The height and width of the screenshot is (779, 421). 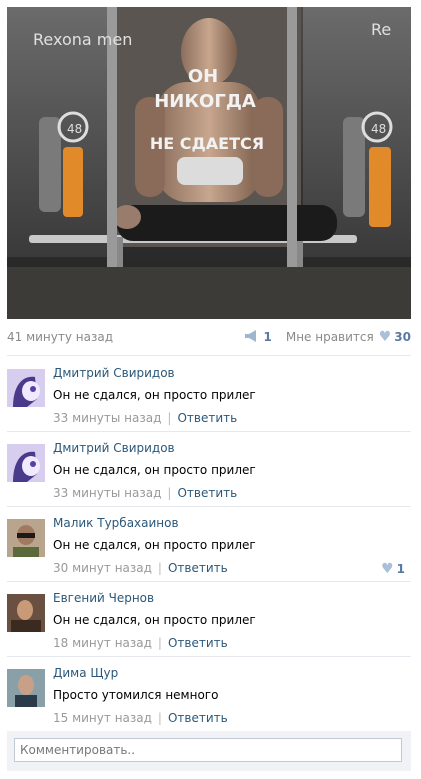 I want to click on comment-author: Дима Щур, so click(x=85, y=673).